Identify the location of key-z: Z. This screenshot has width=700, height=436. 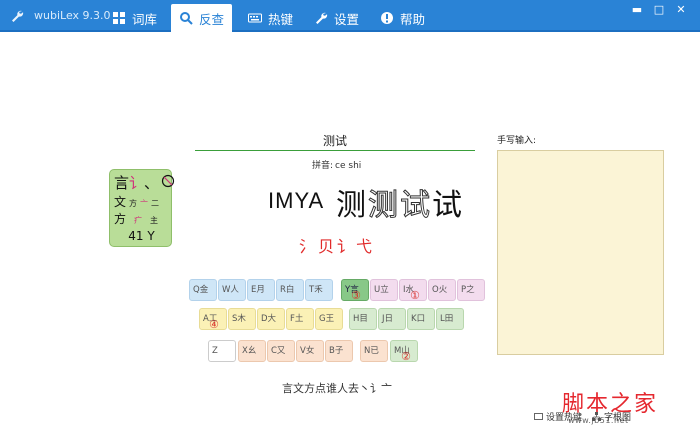
(222, 351).